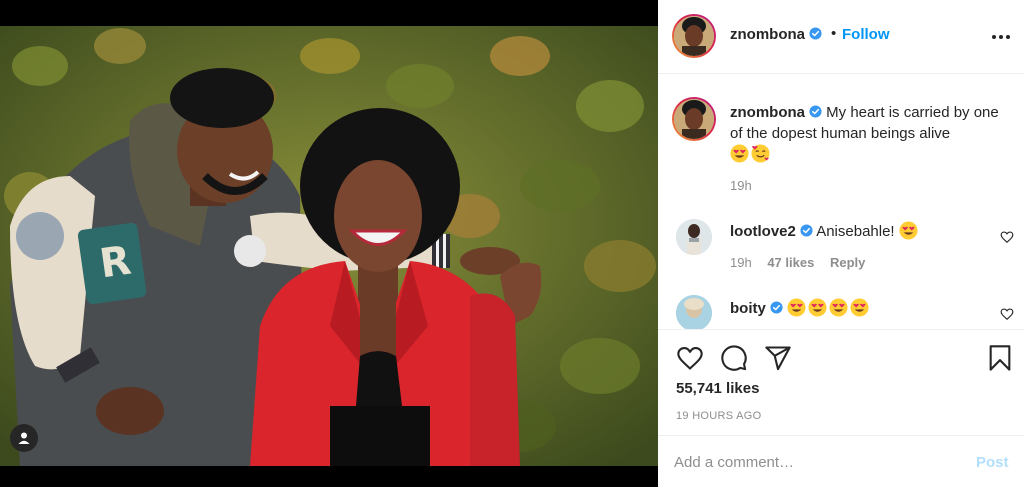 The image size is (1024, 487). Describe the element at coordinates (717, 388) in the screenshot. I see `likes-count: 55,741 likes` at that location.